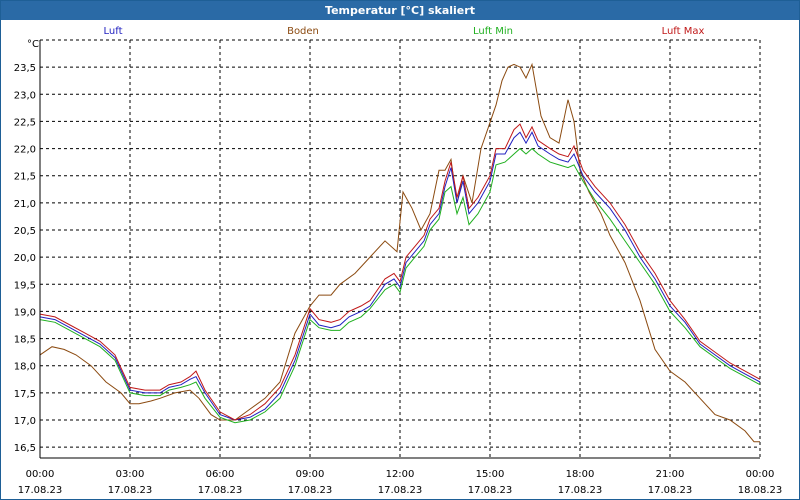 The height and width of the screenshot is (500, 800). Describe the element at coordinates (25, 122) in the screenshot. I see `y-tick-label: 22,5` at that location.